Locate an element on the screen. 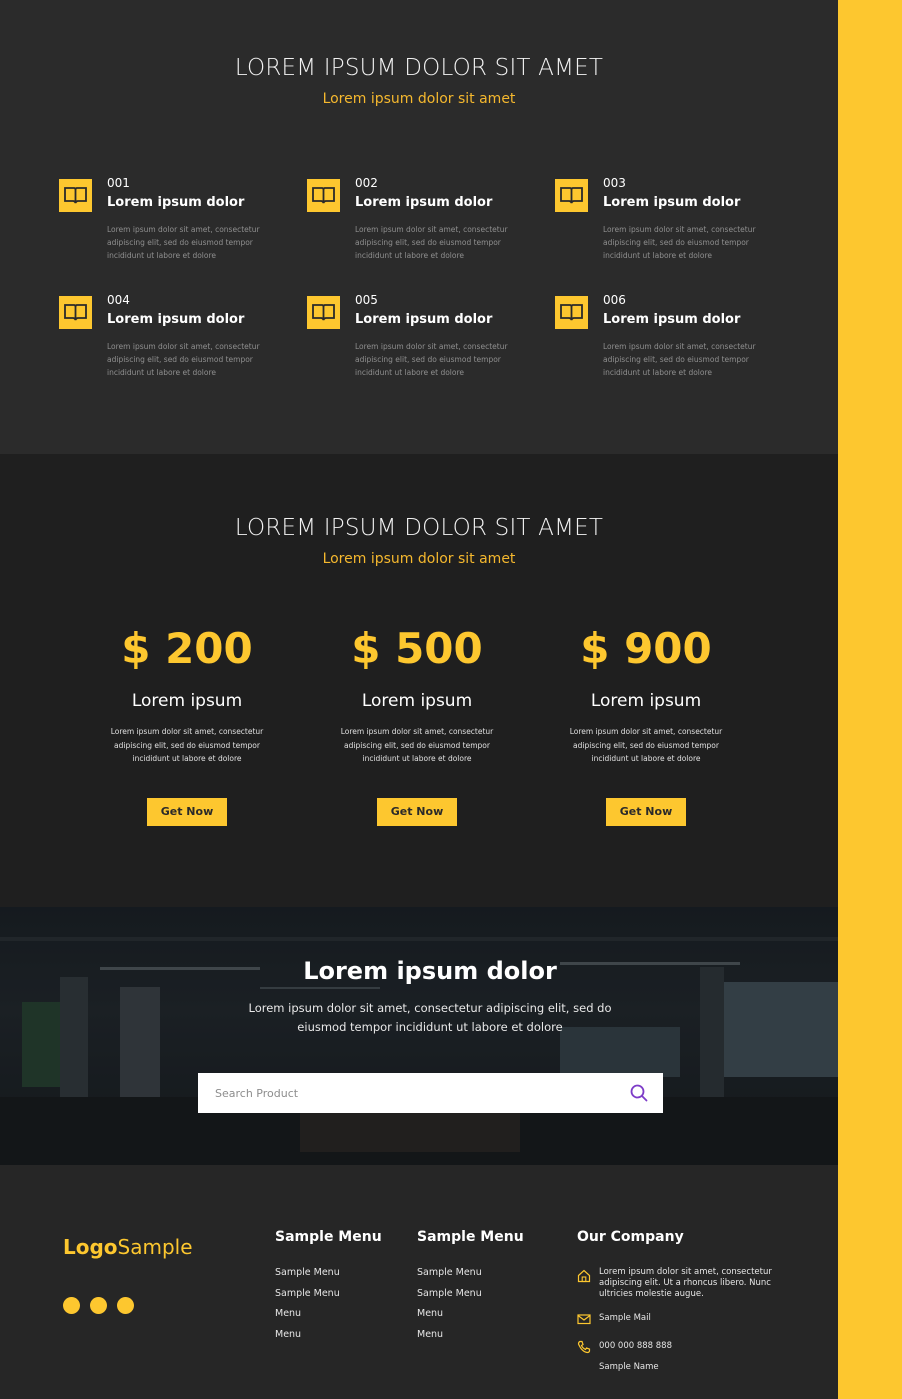 Image resolution: width=902 pixels, height=1399 pixels. phone-icon is located at coordinates (584, 1347).